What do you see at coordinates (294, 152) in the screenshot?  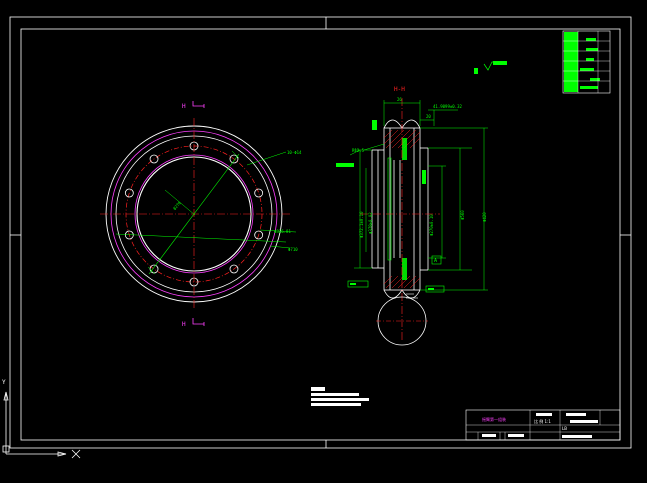 I see `bolt-holes-label: 10-Φ14` at bounding box center [294, 152].